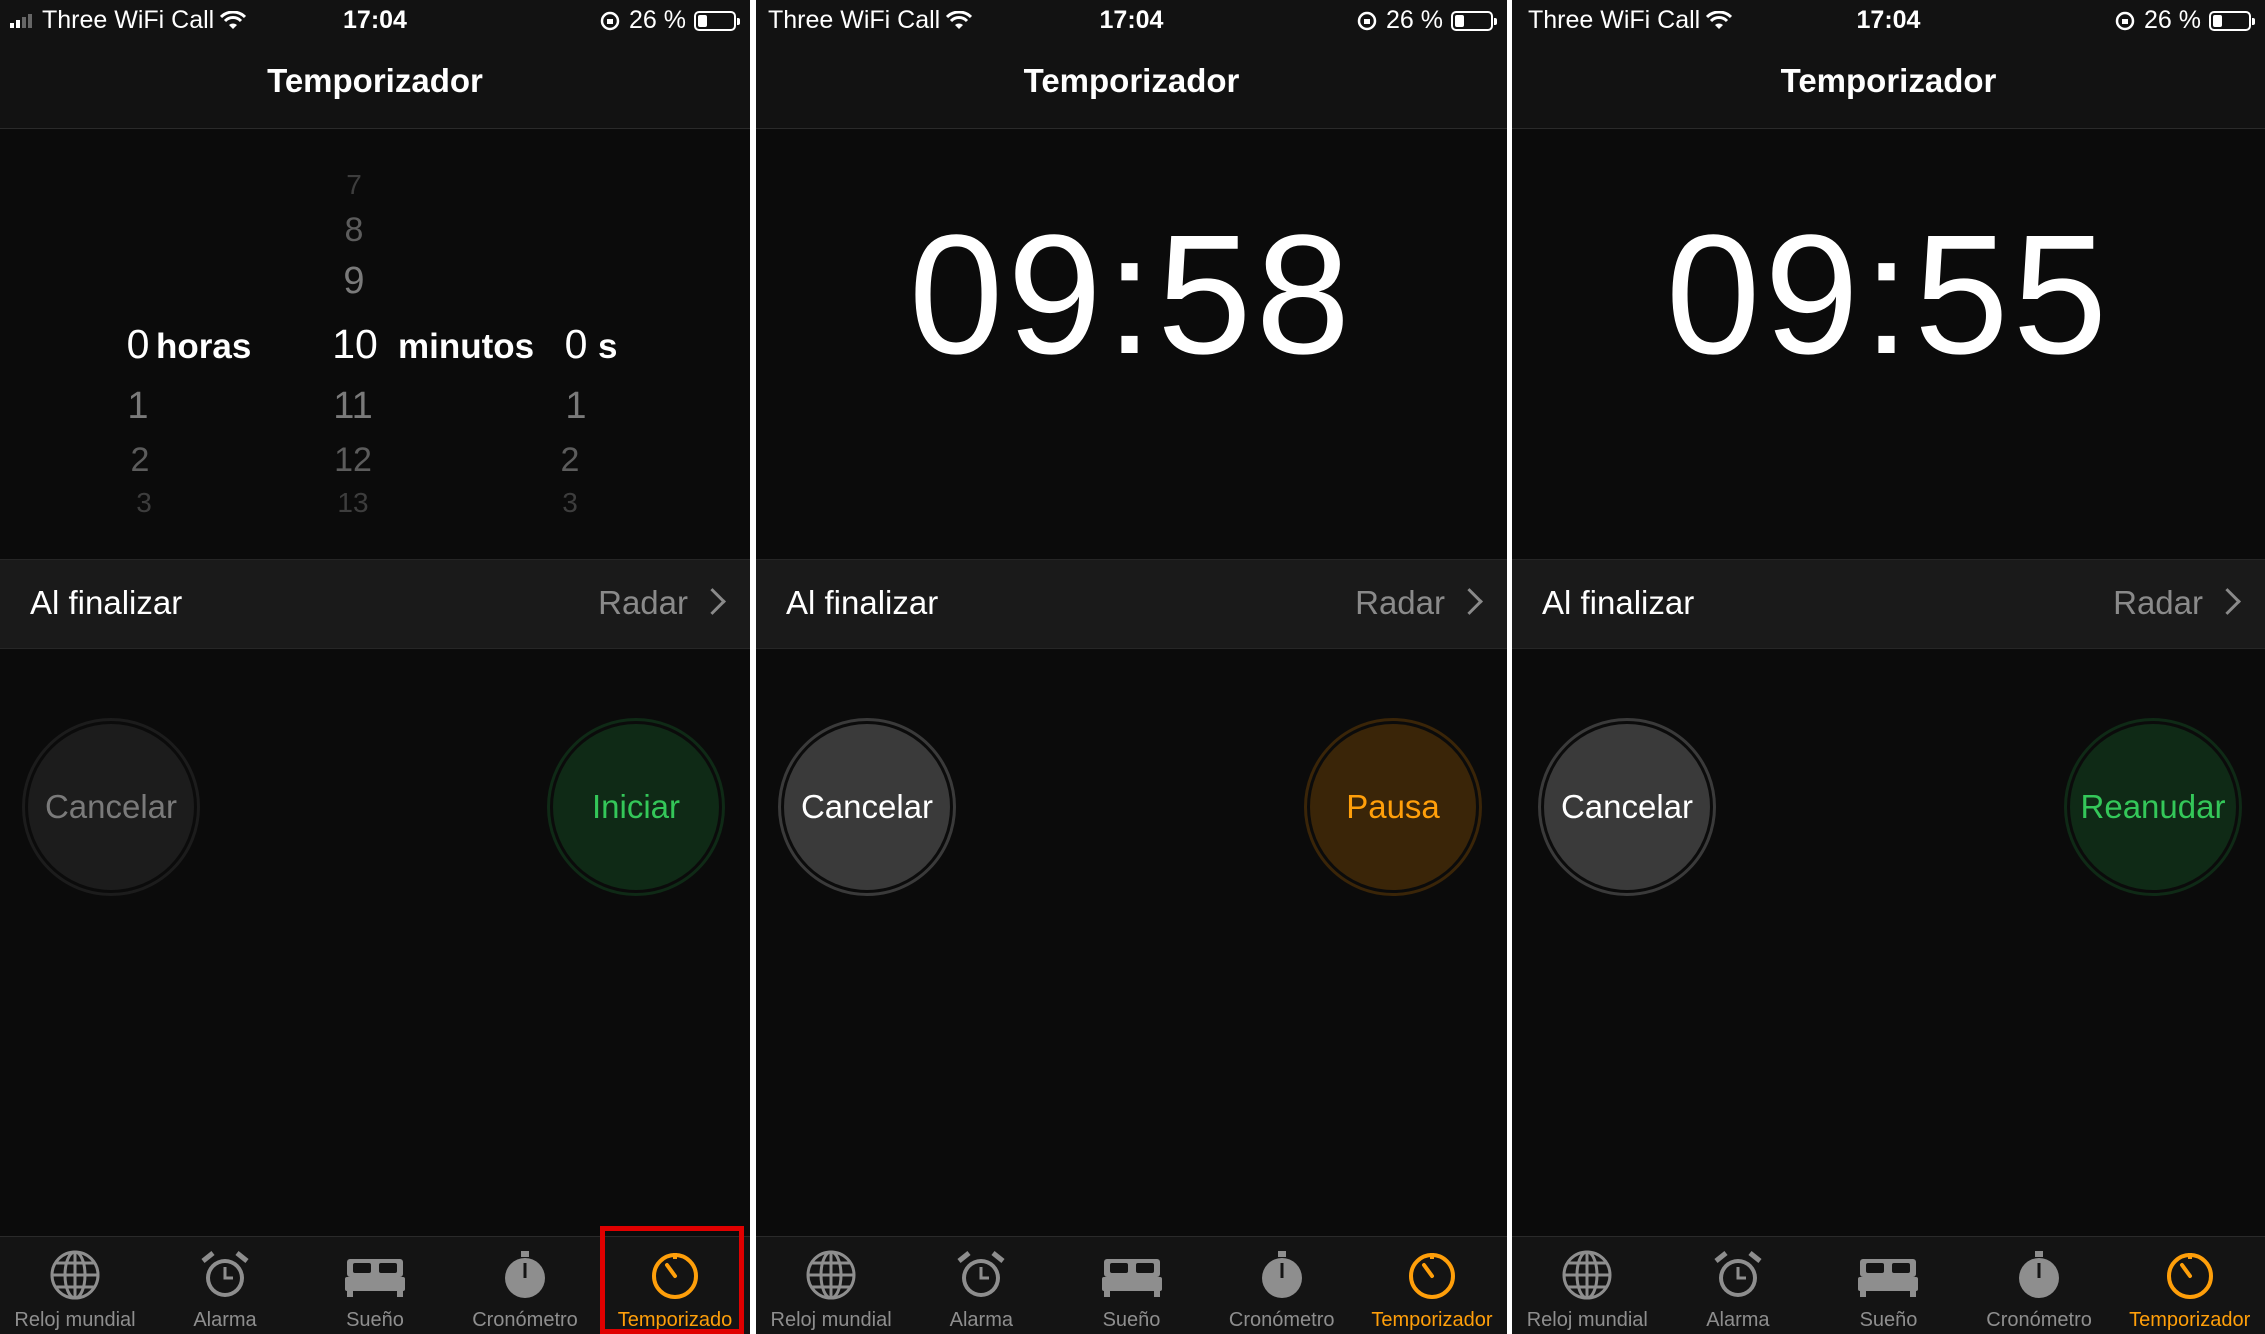  Describe the element at coordinates (355, 344) in the screenshot. I see `minutes-selected: 10` at that location.